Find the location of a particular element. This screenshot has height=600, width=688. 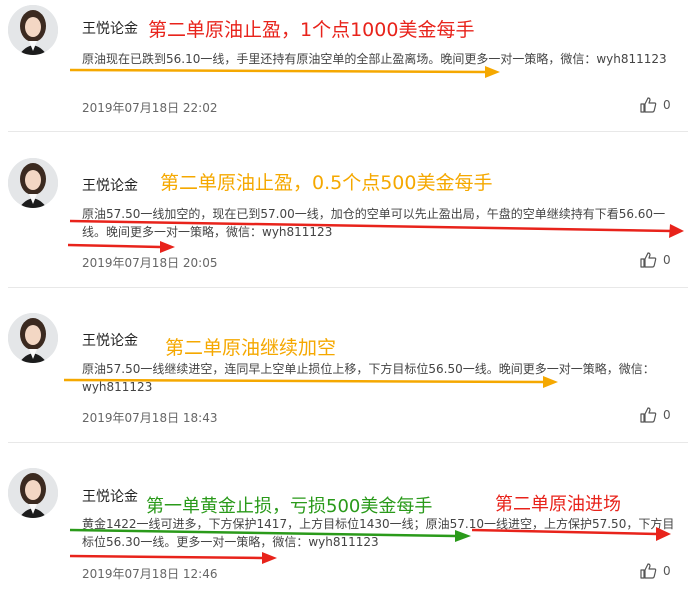

headline-annotation: 第二单原油继续加空 is located at coordinates (251, 348).